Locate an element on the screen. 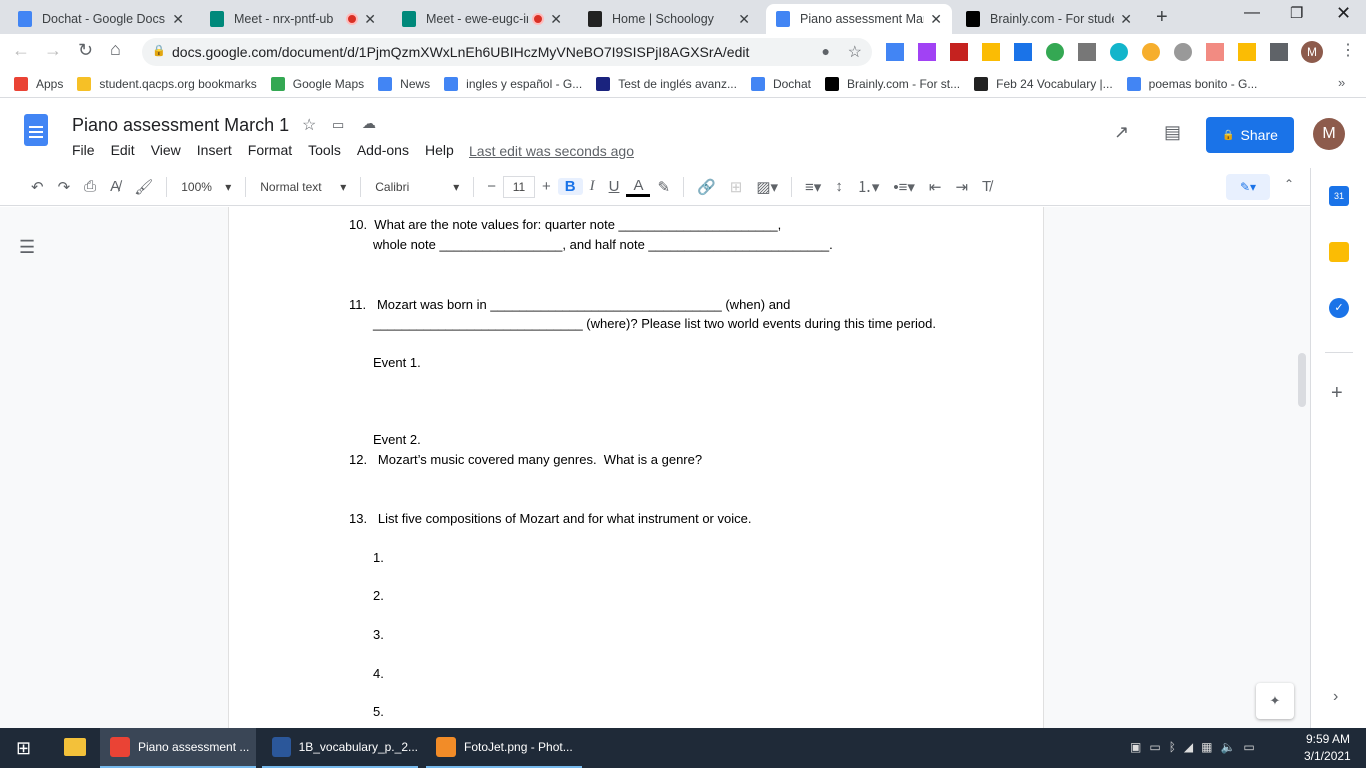  menu-add-ons: Add-ons is located at coordinates (383, 150).